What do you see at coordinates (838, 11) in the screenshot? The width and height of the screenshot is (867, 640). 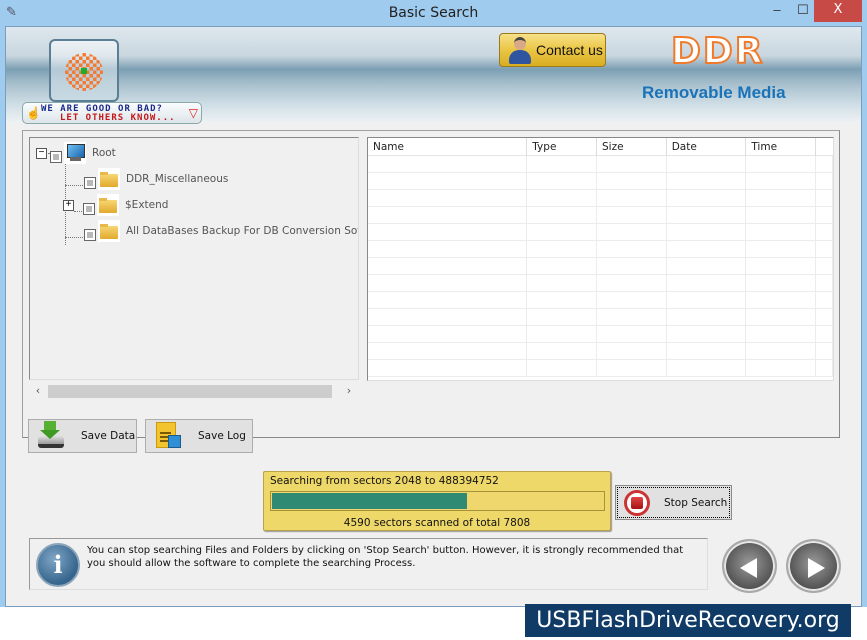 I see `close-button: X` at bounding box center [838, 11].